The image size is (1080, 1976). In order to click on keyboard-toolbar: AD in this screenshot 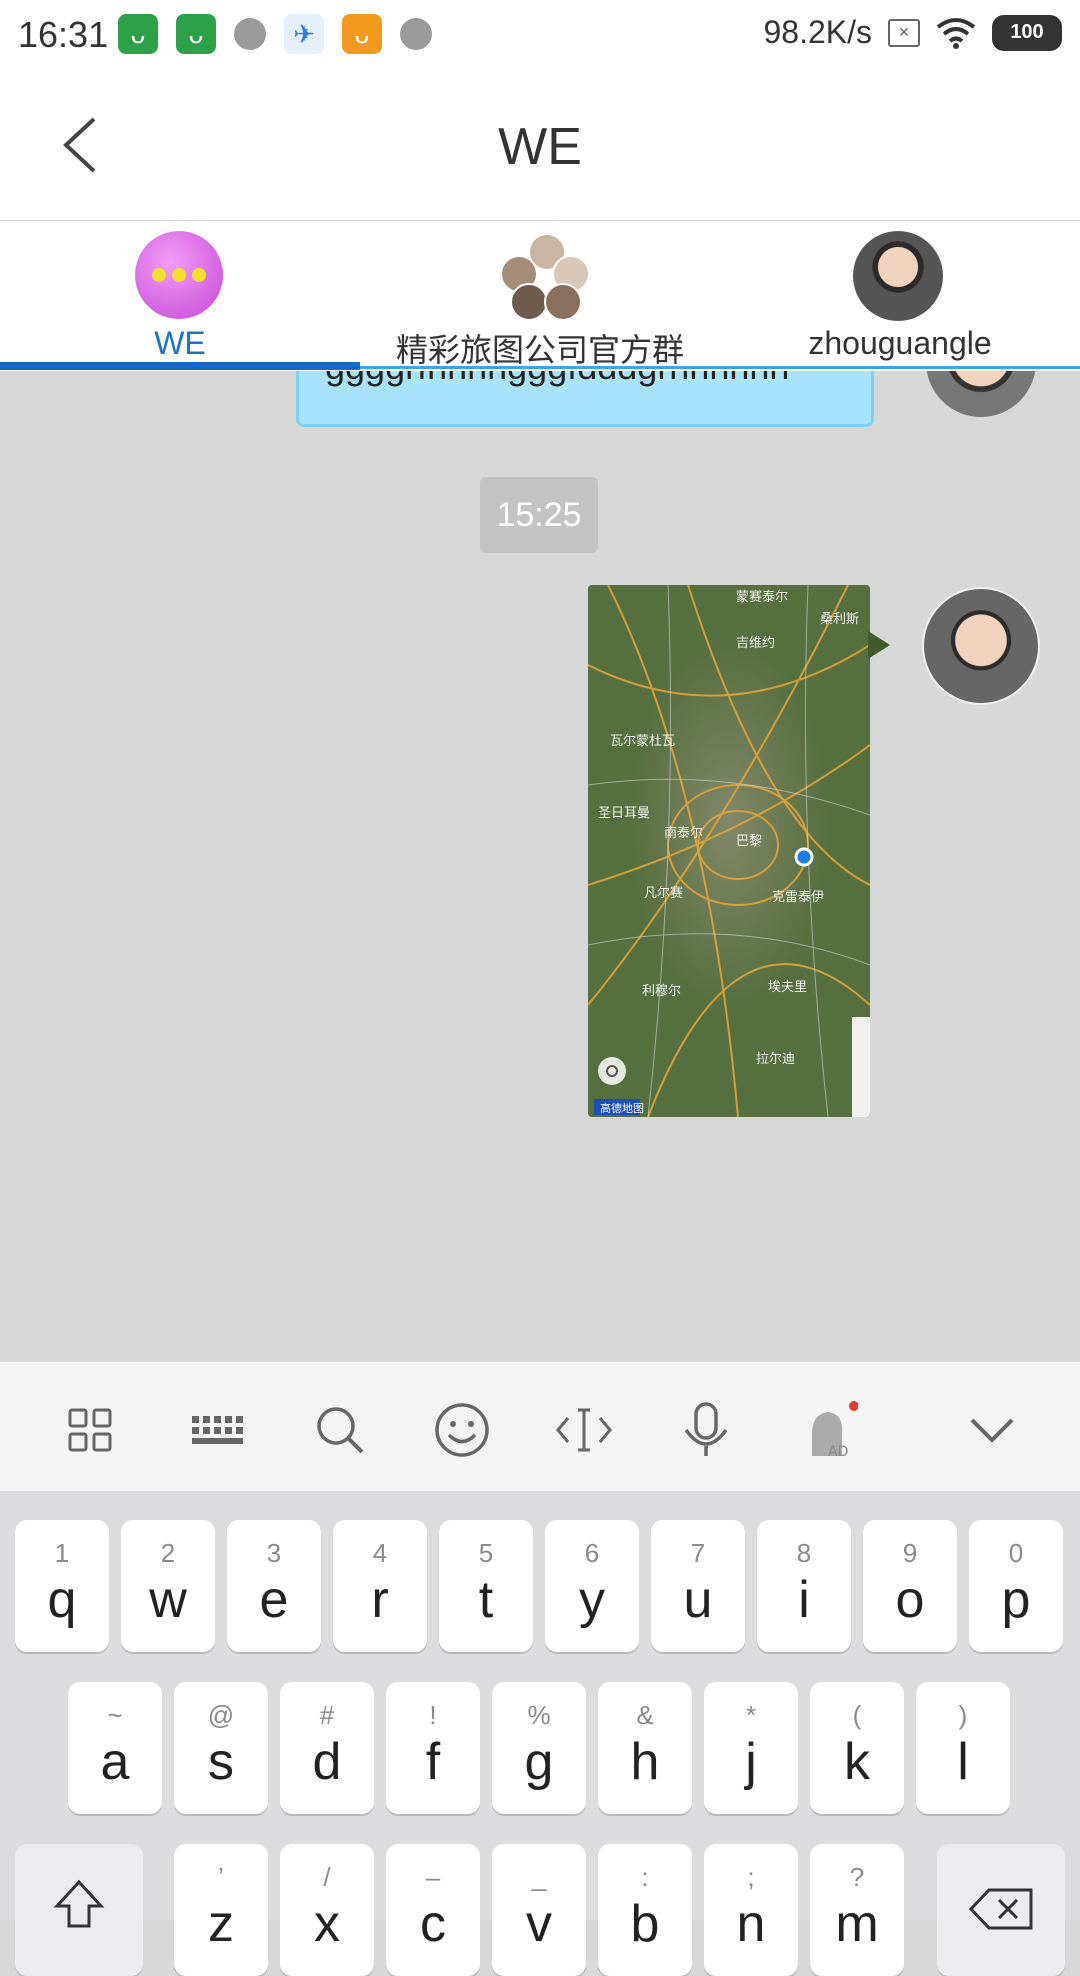, I will do `click(540, 1426)`.